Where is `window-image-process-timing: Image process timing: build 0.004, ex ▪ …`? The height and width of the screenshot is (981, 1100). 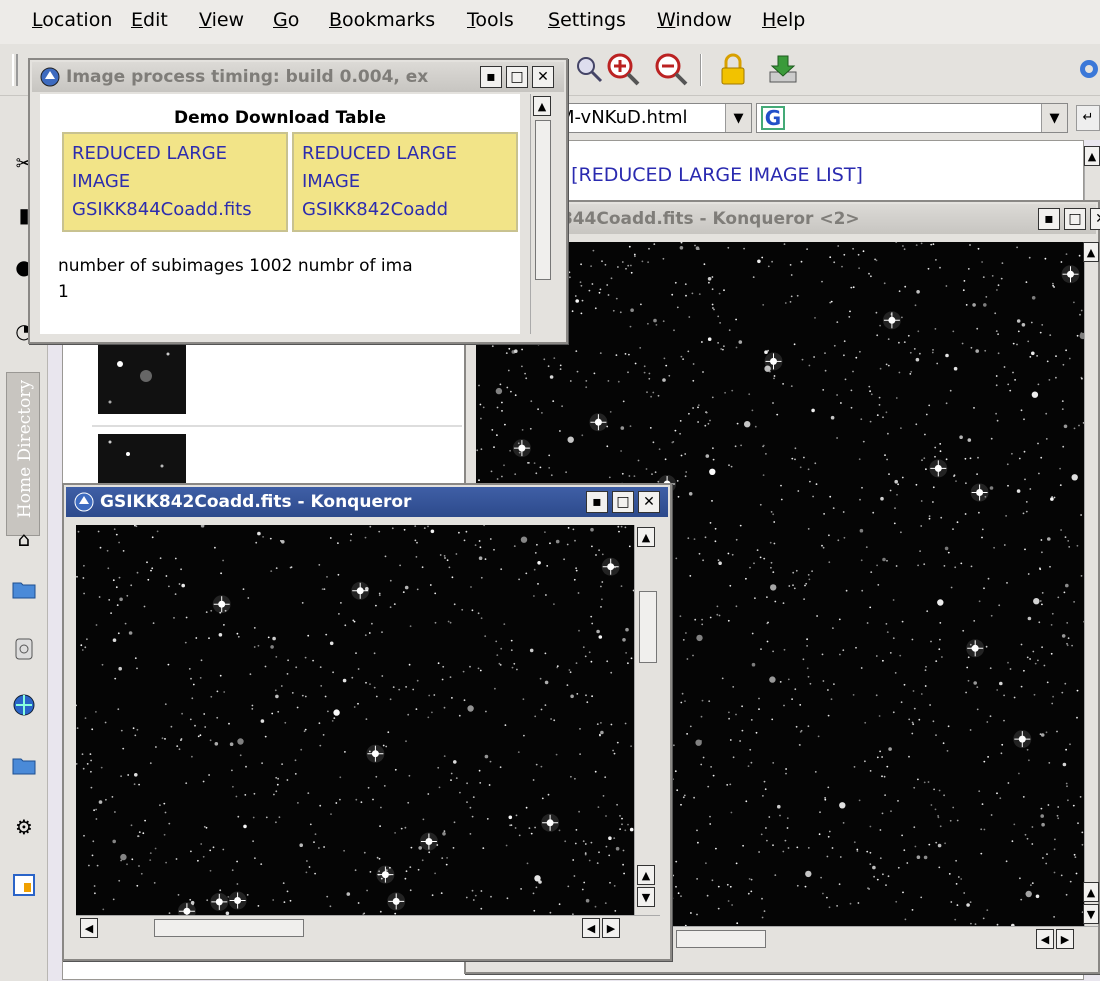
window-image-process-timing: Image process timing: build 0.004, ex ▪ … is located at coordinates (298, 201).